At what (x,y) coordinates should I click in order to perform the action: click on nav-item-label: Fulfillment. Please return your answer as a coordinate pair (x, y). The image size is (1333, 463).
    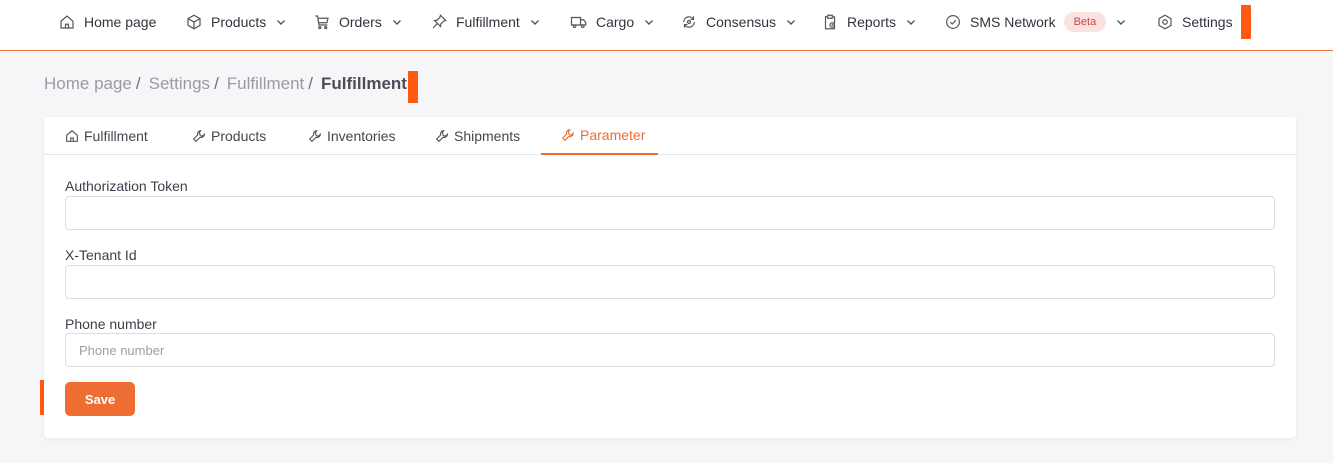
    Looking at the image, I should click on (488, 22).